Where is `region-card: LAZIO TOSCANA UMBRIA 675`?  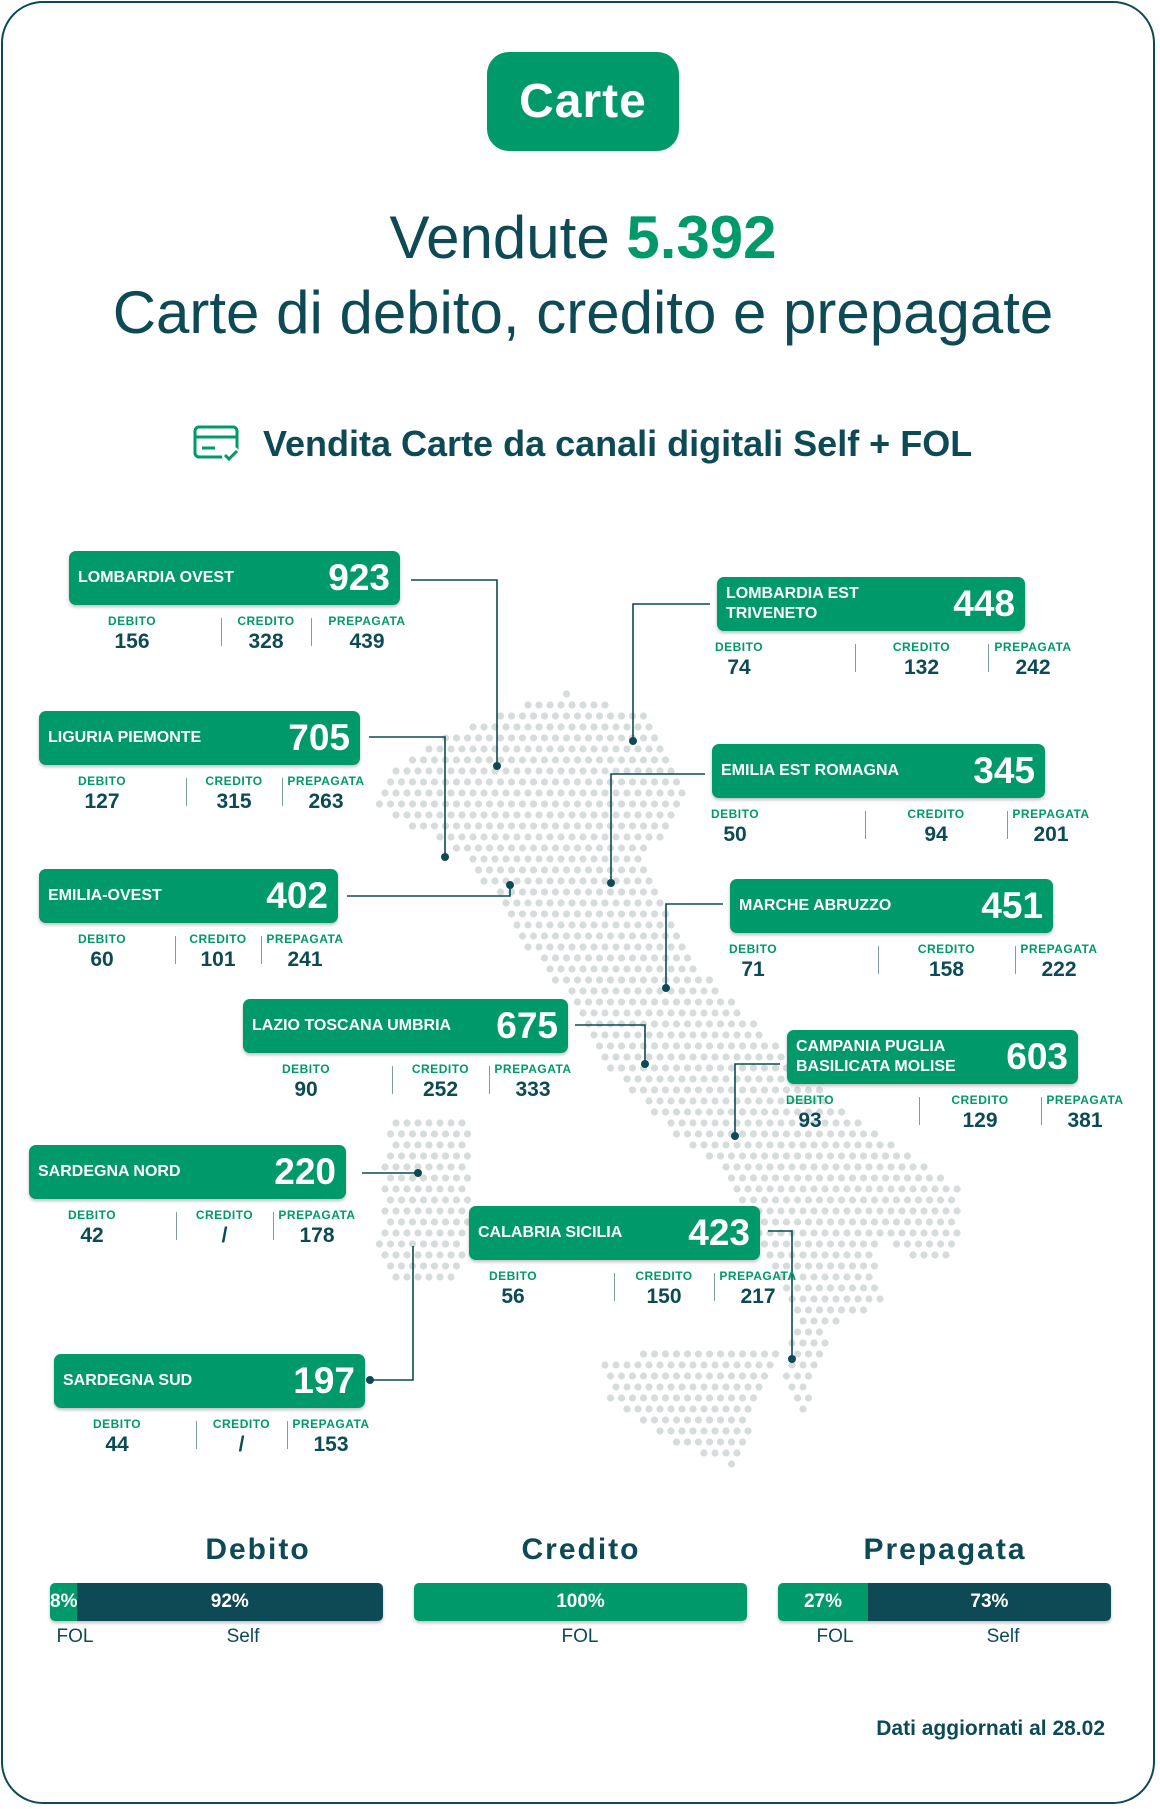
region-card: LAZIO TOSCANA UMBRIA 675 is located at coordinates (405, 1026).